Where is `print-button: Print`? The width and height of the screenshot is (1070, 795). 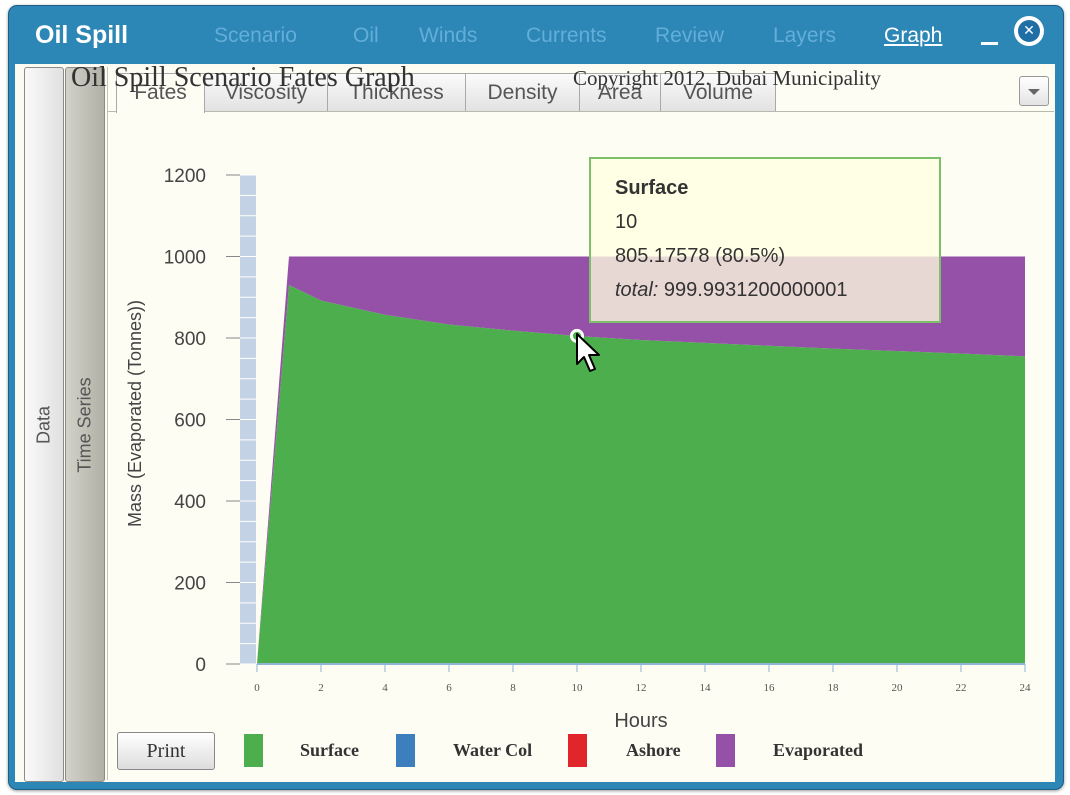
print-button: Print is located at coordinates (166, 751).